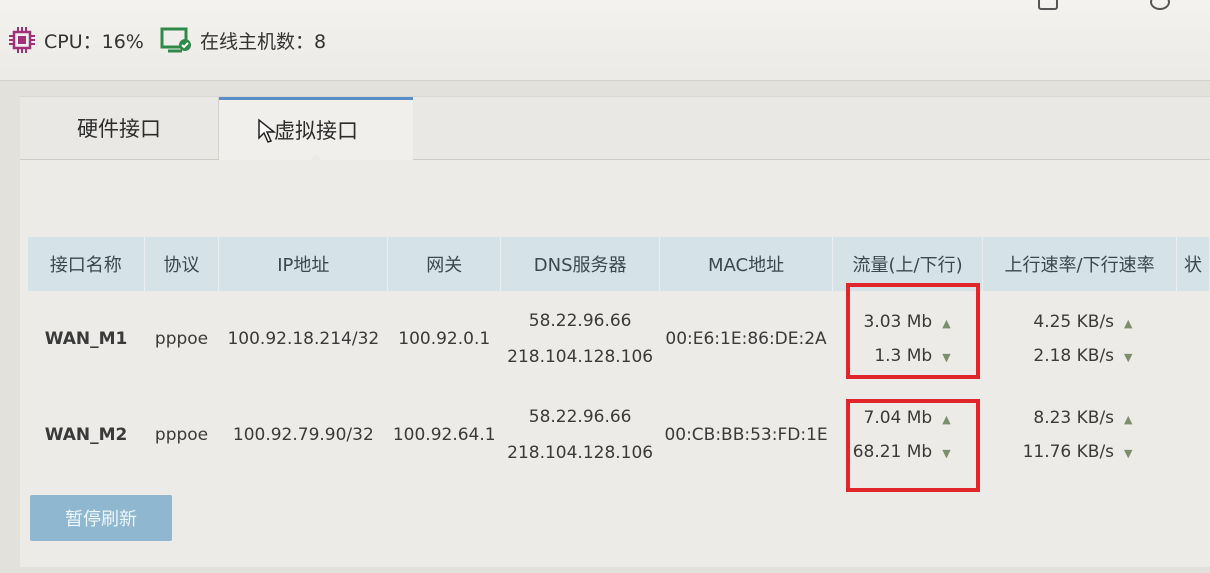  I want to click on interface-name: WAN_M1, so click(86, 339).